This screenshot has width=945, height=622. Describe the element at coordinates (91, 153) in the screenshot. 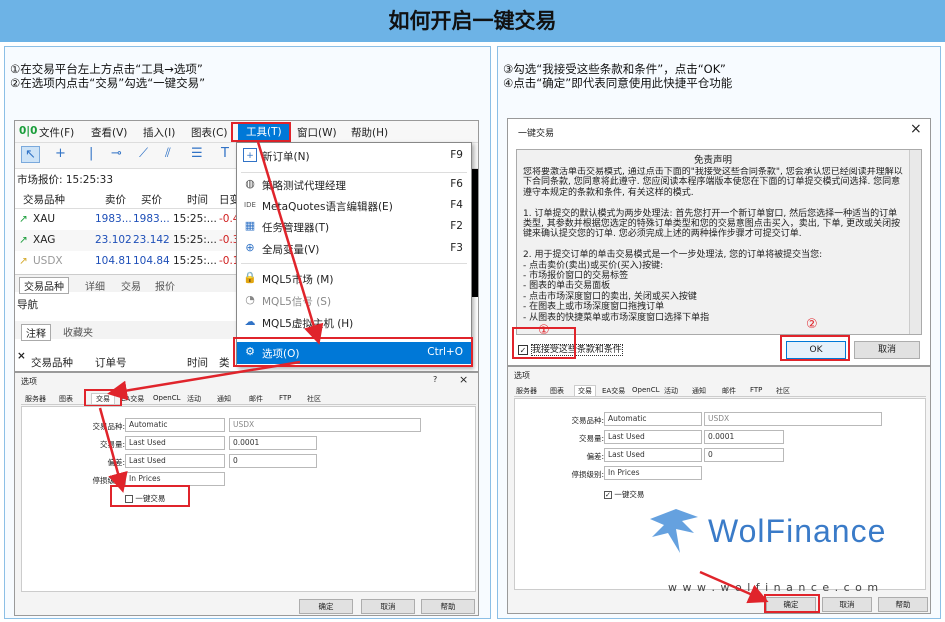

I see `vertical-line-icon: |` at that location.